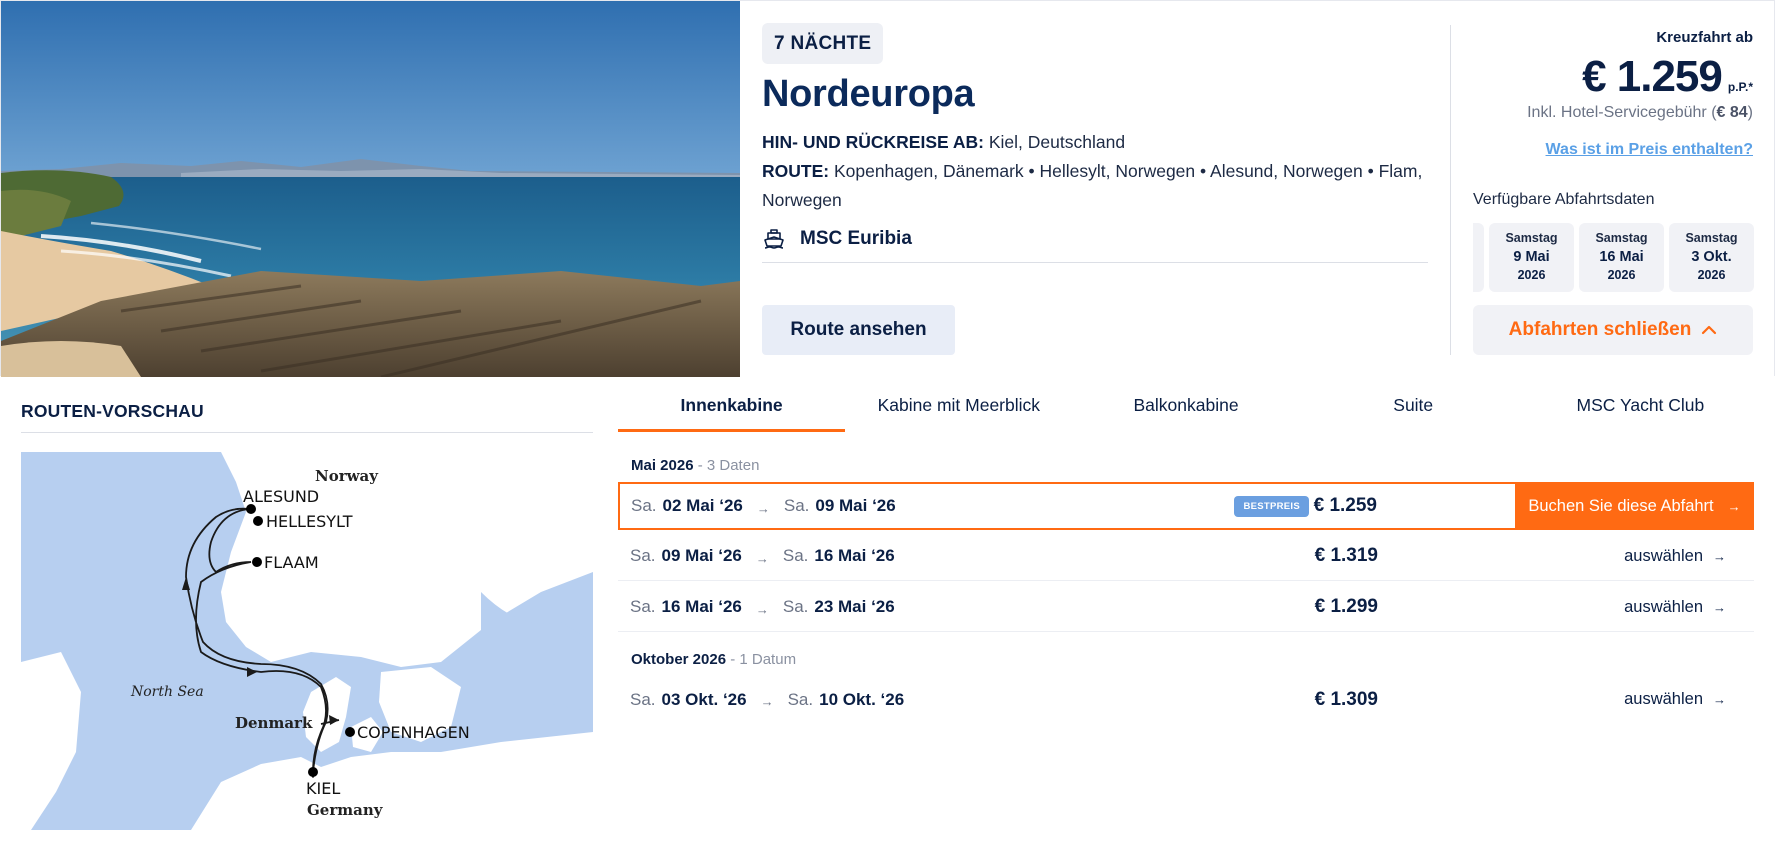 This screenshot has width=1775, height=850. I want to click on fee-prefix: Inkl. Hotel-Servicegebühr (, so click(1622, 112).